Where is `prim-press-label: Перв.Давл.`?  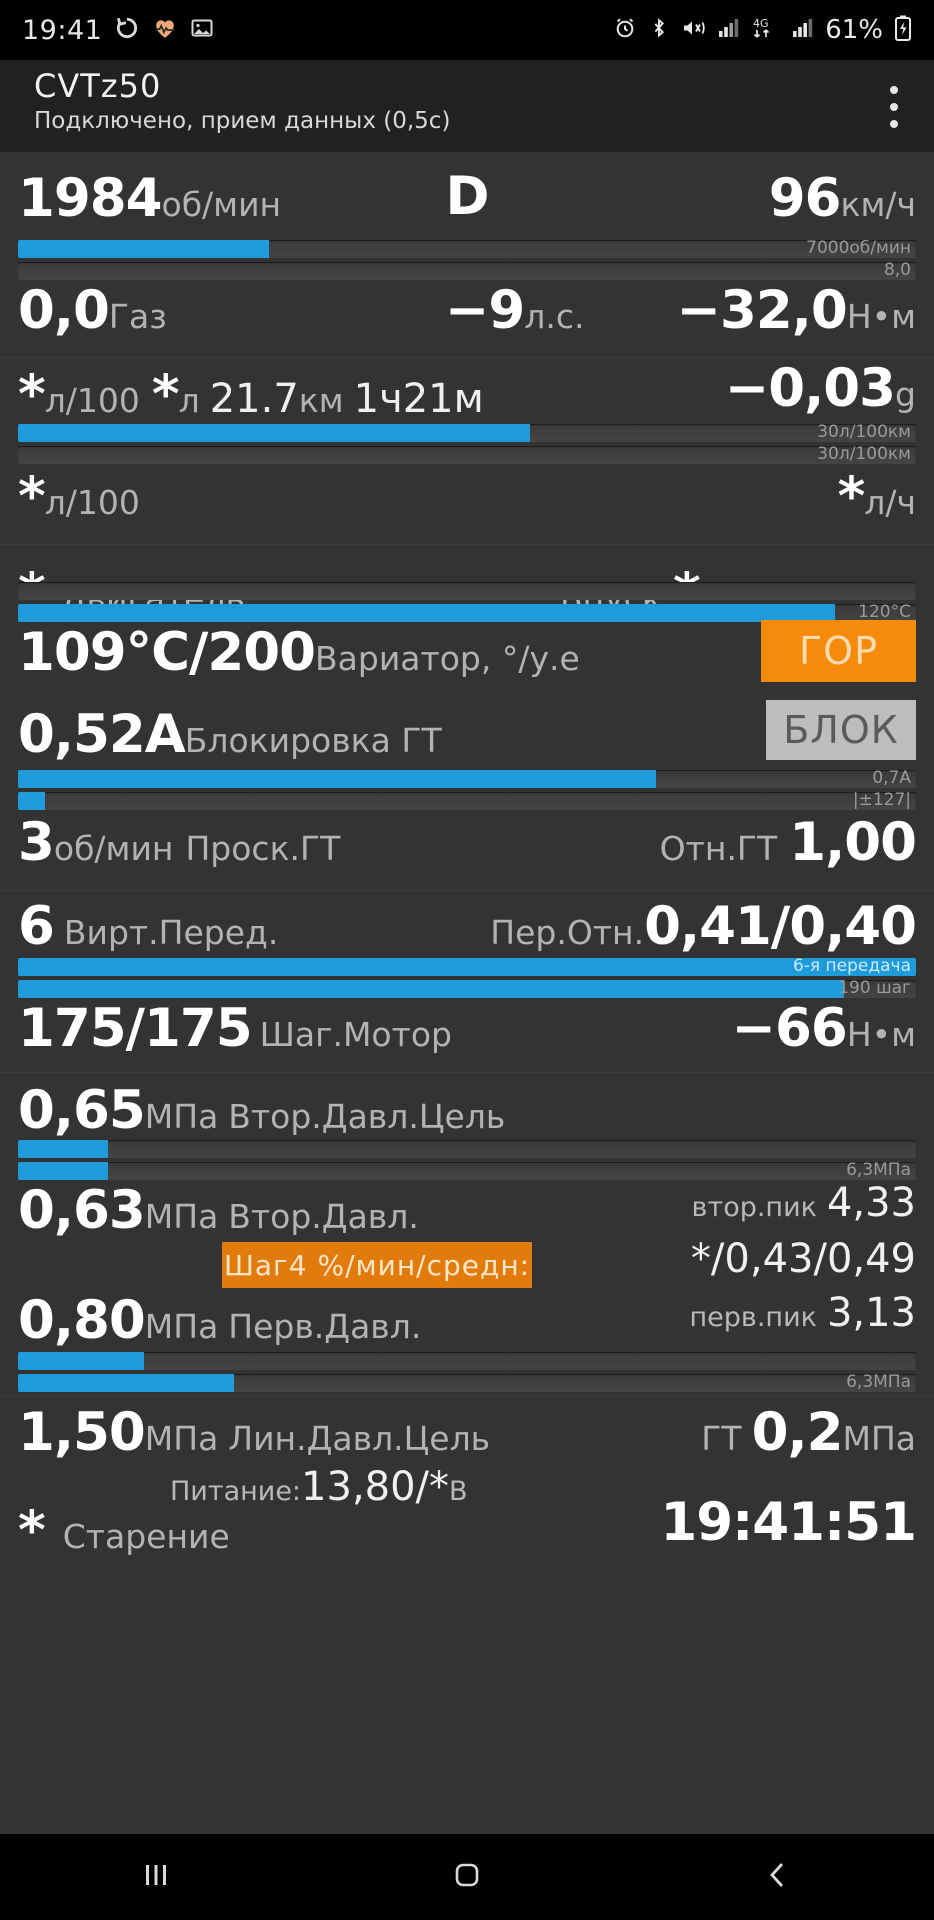
prim-press-label: Перв.Давл. is located at coordinates (325, 1326).